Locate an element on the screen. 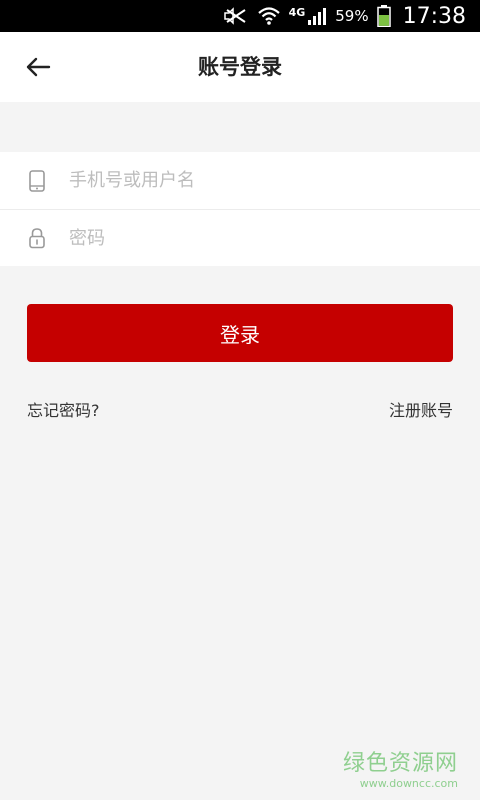 This screenshot has width=480, height=800. watermark: 绿色资源网 www.downcc.com is located at coordinates (400, 767).